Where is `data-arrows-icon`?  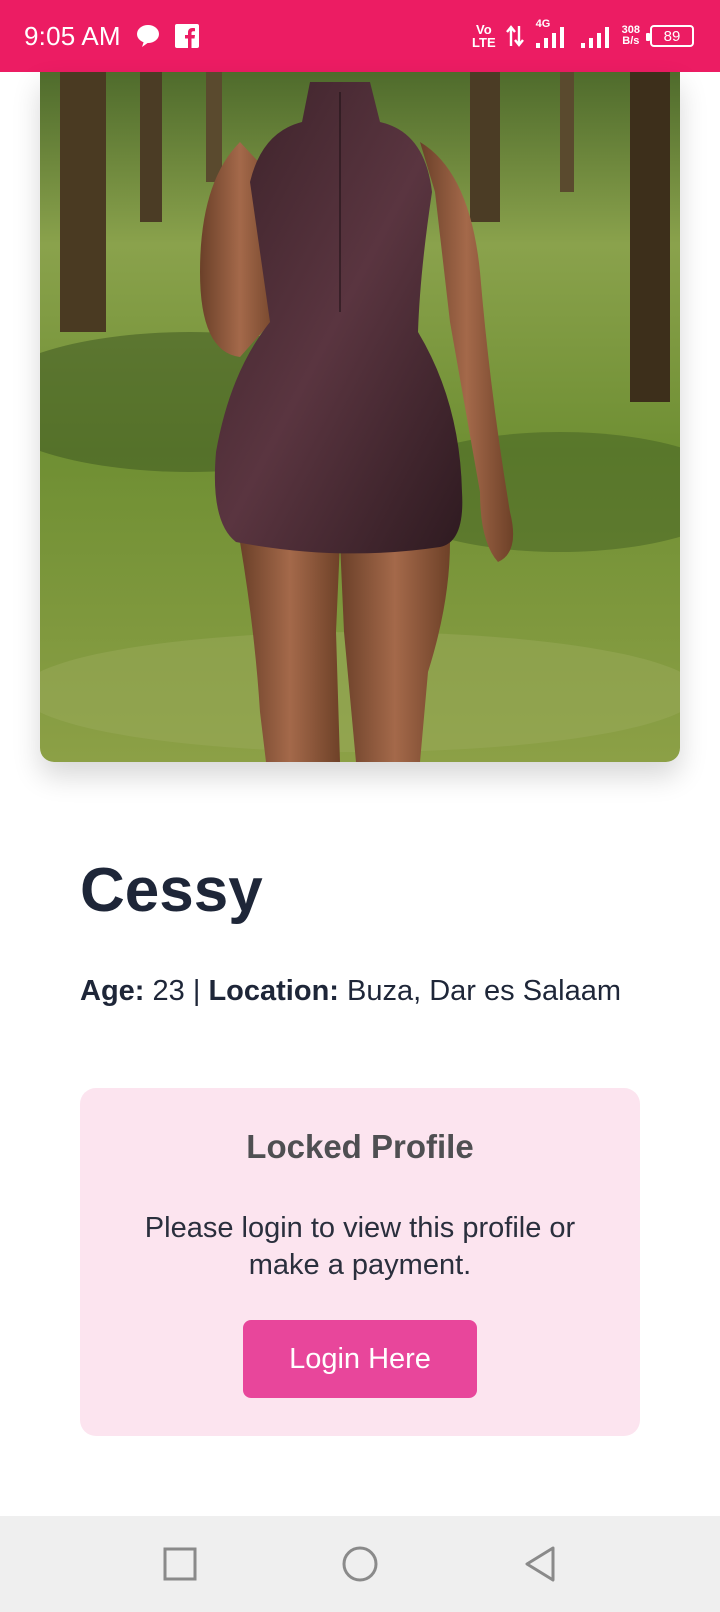 data-arrows-icon is located at coordinates (514, 36).